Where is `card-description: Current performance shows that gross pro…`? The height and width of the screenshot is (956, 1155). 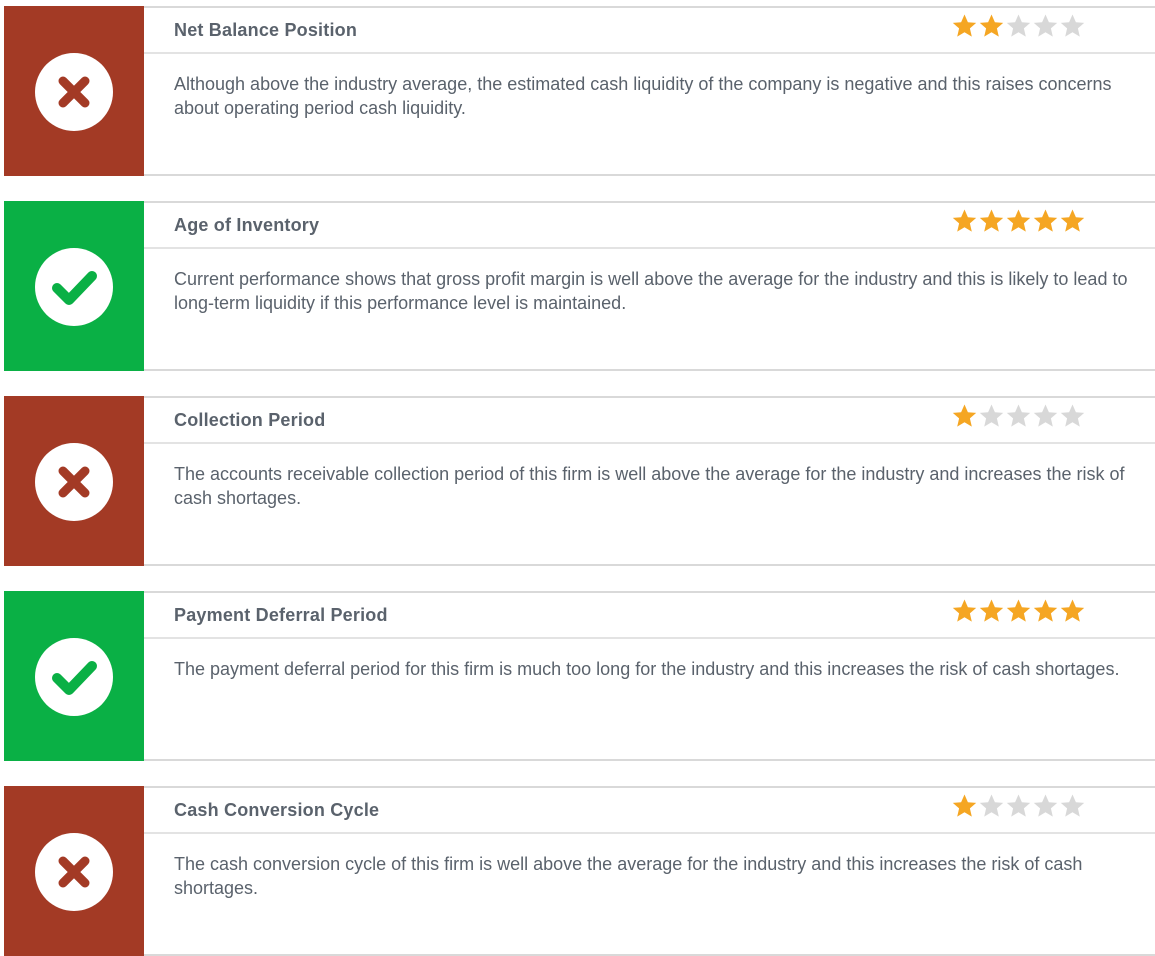 card-description: Current performance shows that gross pro… is located at coordinates (651, 291).